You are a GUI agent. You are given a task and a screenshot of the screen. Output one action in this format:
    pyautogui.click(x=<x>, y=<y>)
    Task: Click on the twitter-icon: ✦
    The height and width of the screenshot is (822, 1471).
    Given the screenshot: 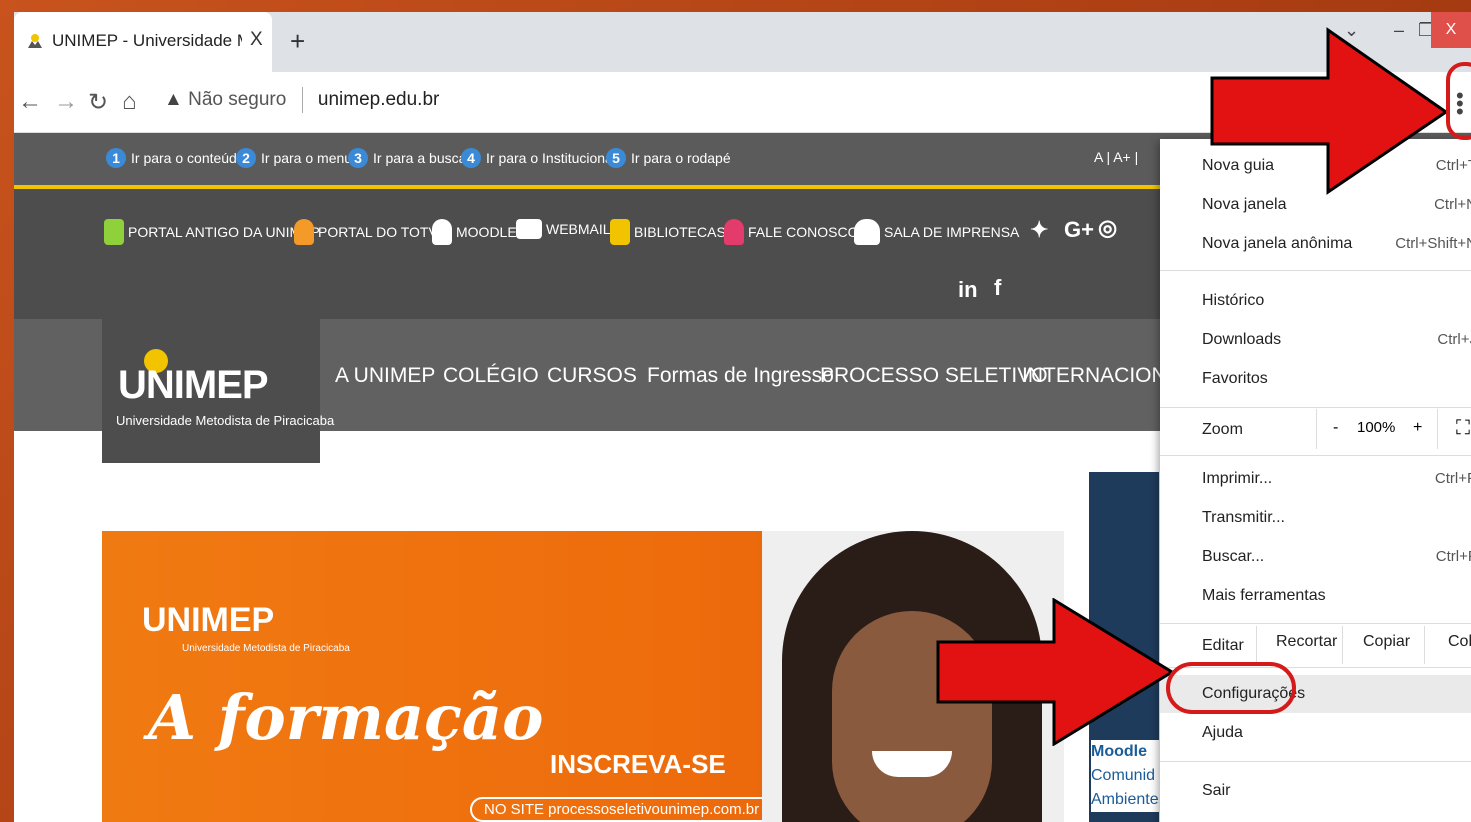 What is the action you would take?
    pyautogui.click(x=1039, y=230)
    